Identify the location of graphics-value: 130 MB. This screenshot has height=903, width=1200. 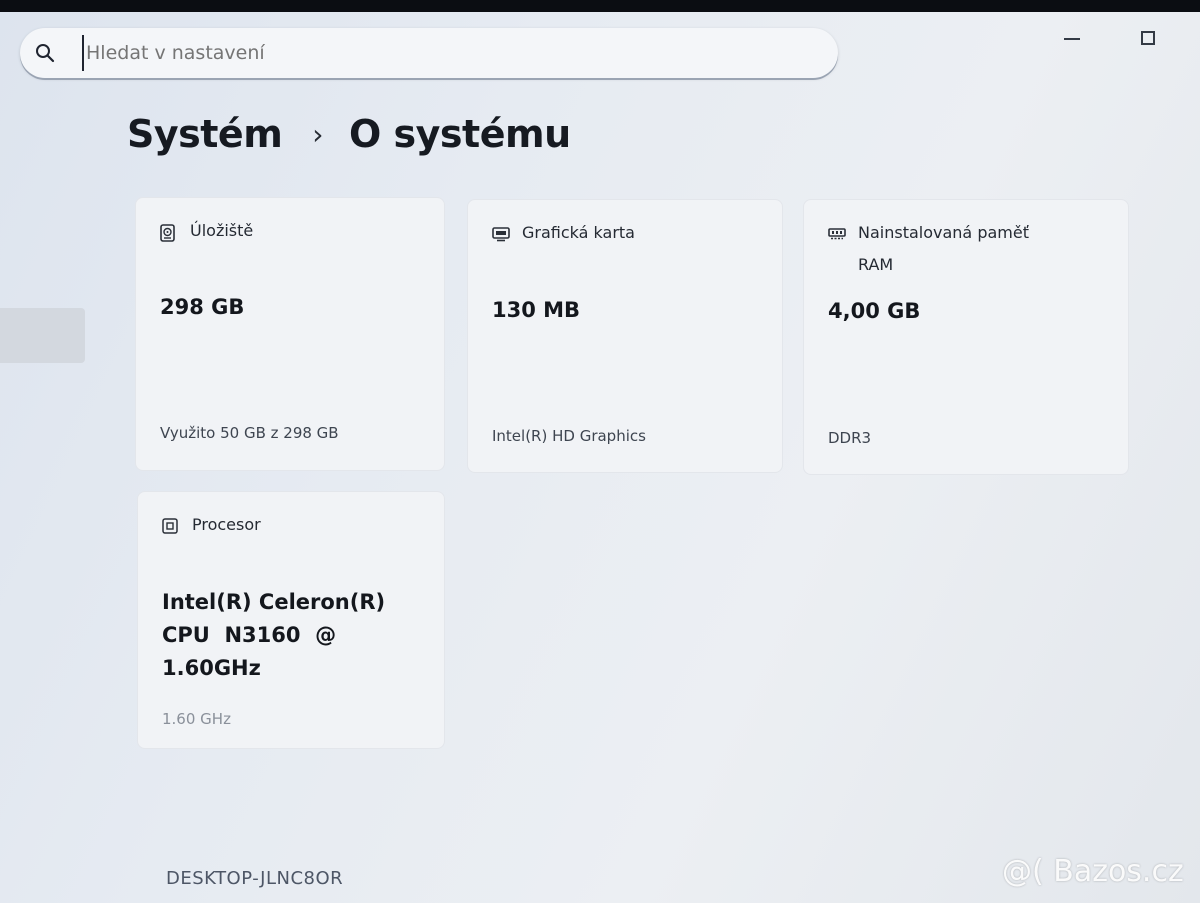
(536, 310).